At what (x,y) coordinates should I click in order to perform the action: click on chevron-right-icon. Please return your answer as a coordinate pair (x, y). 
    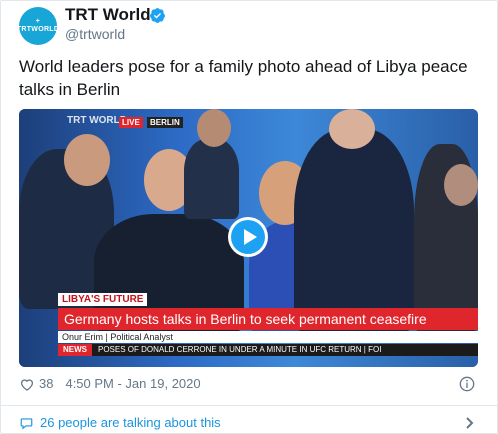
    Looking at the image, I should click on (470, 423).